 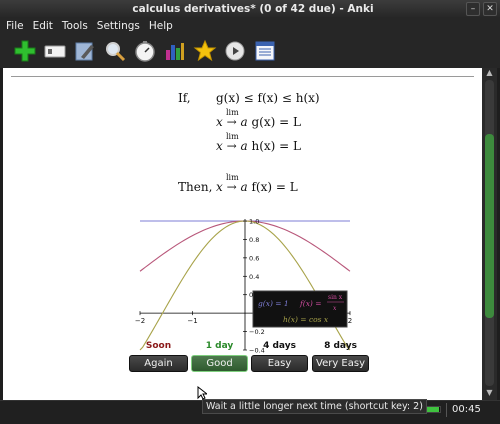 I want to click on timer-icon, so click(x=145, y=51).